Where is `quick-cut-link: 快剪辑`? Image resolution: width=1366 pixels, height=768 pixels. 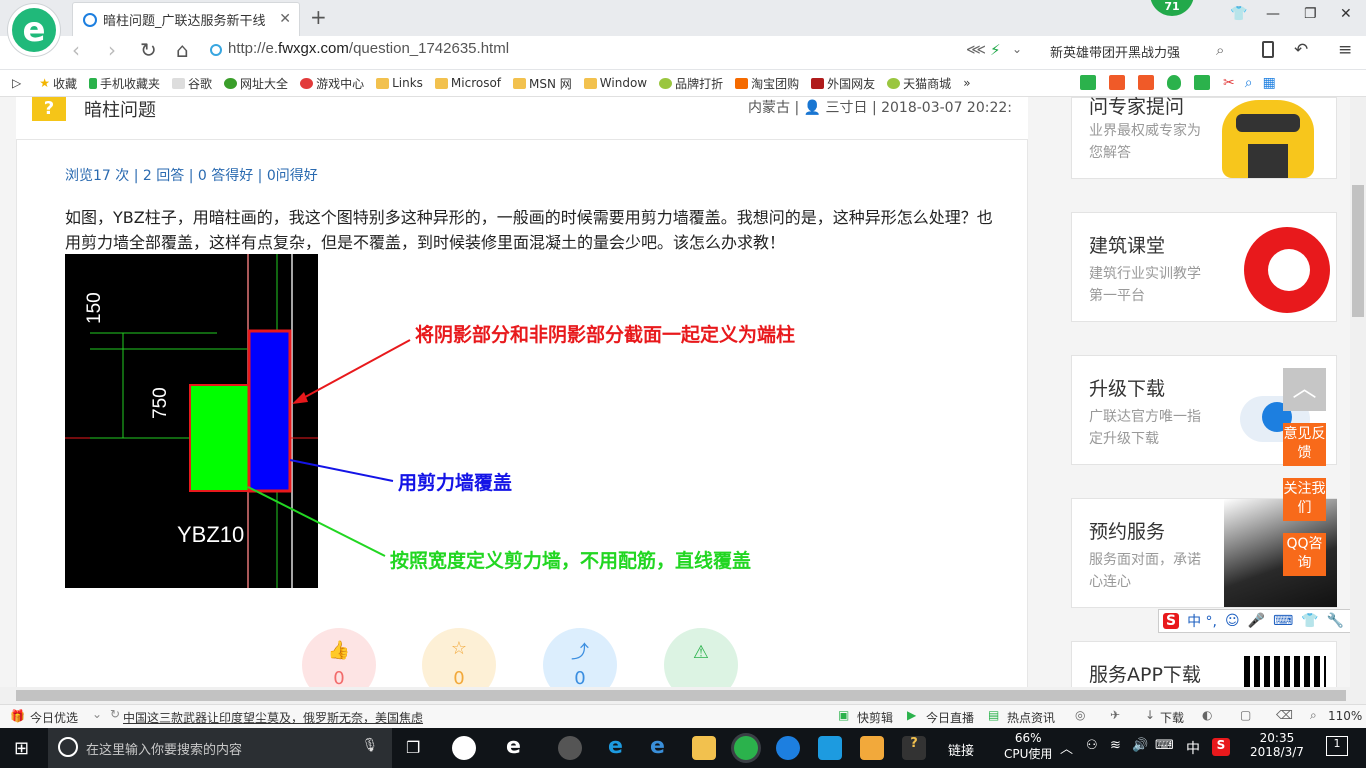
quick-cut-link: 快剪辑 is located at coordinates (875, 717).